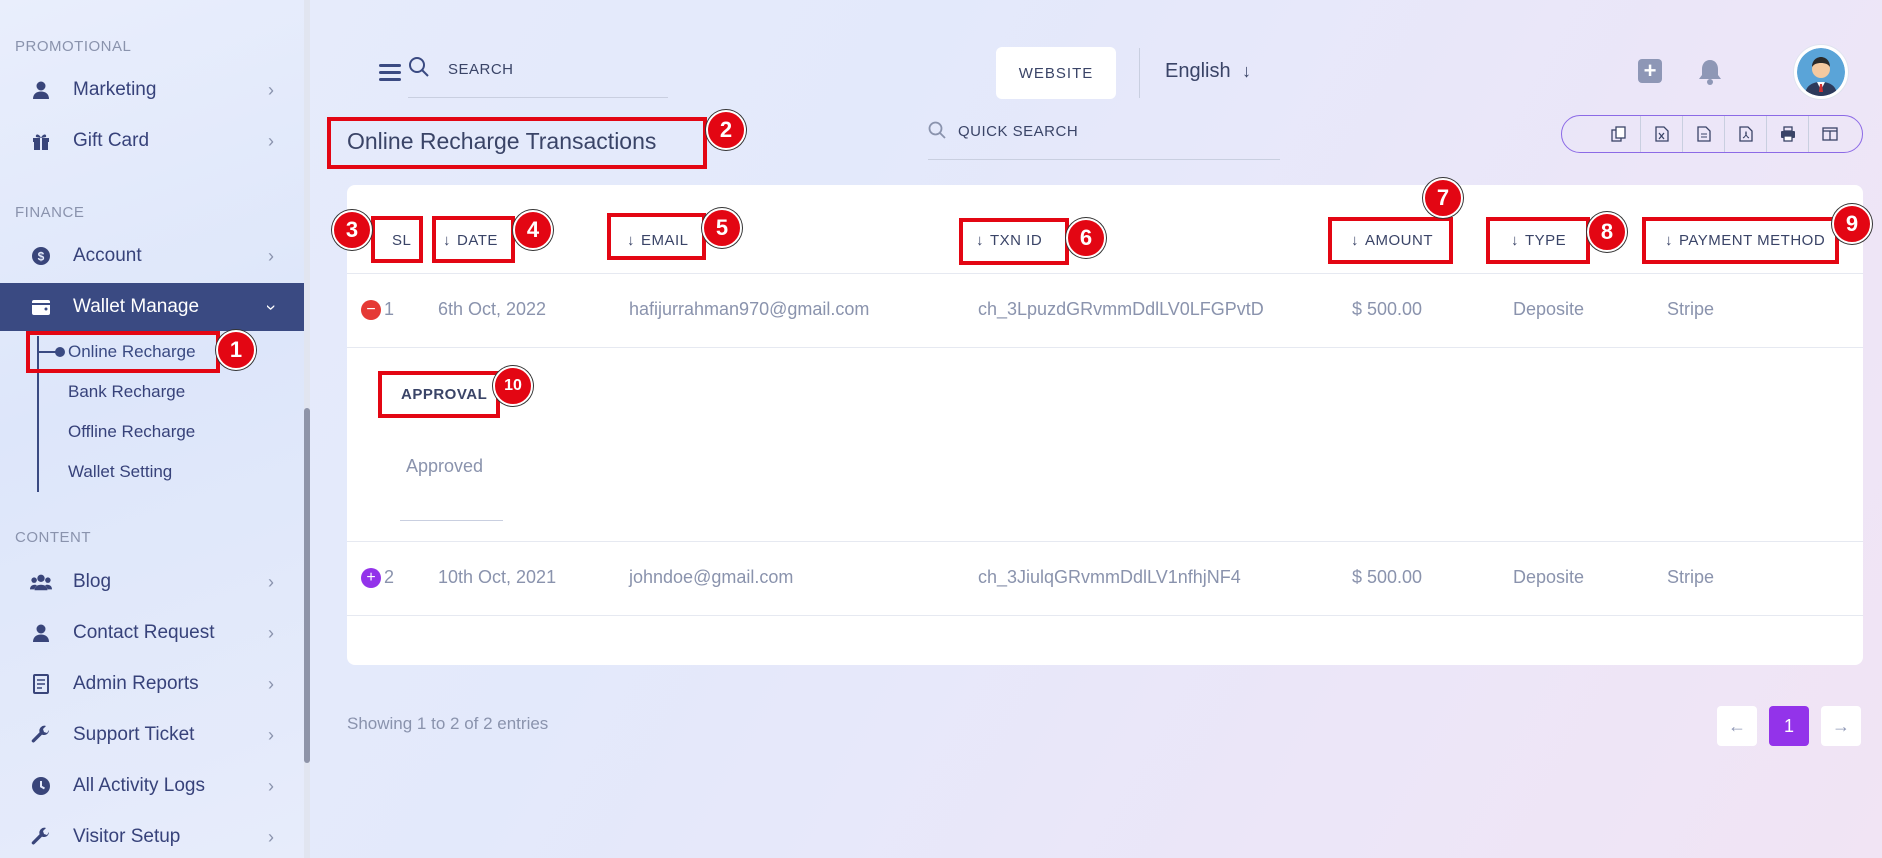  I want to click on menu-toggle-icon, so click(390, 73).